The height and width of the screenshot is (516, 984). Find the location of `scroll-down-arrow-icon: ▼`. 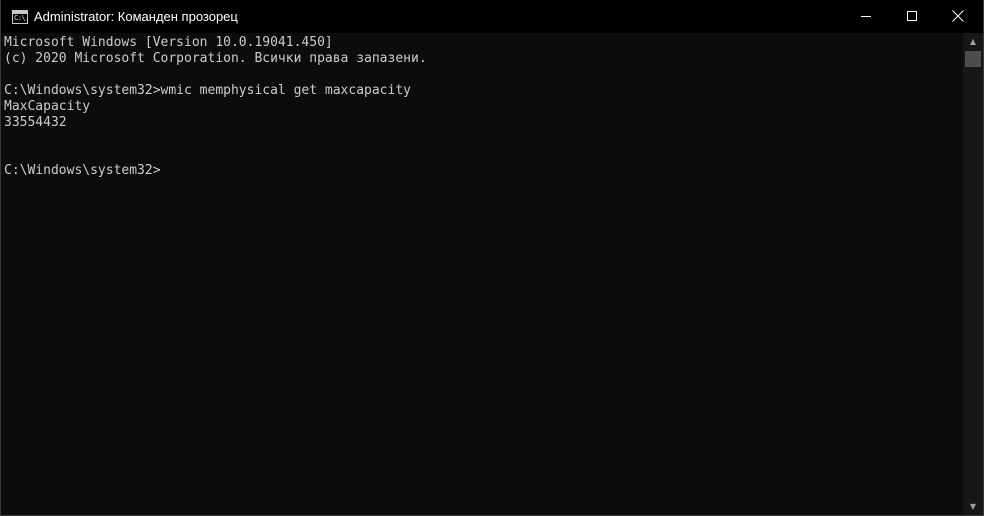

scroll-down-arrow-icon: ▼ is located at coordinates (973, 506).